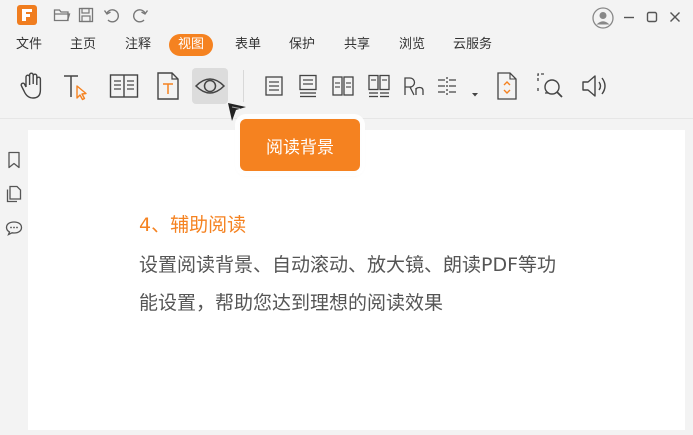  I want to click on reading-background-tooltip: 阅读背景, so click(300, 145).